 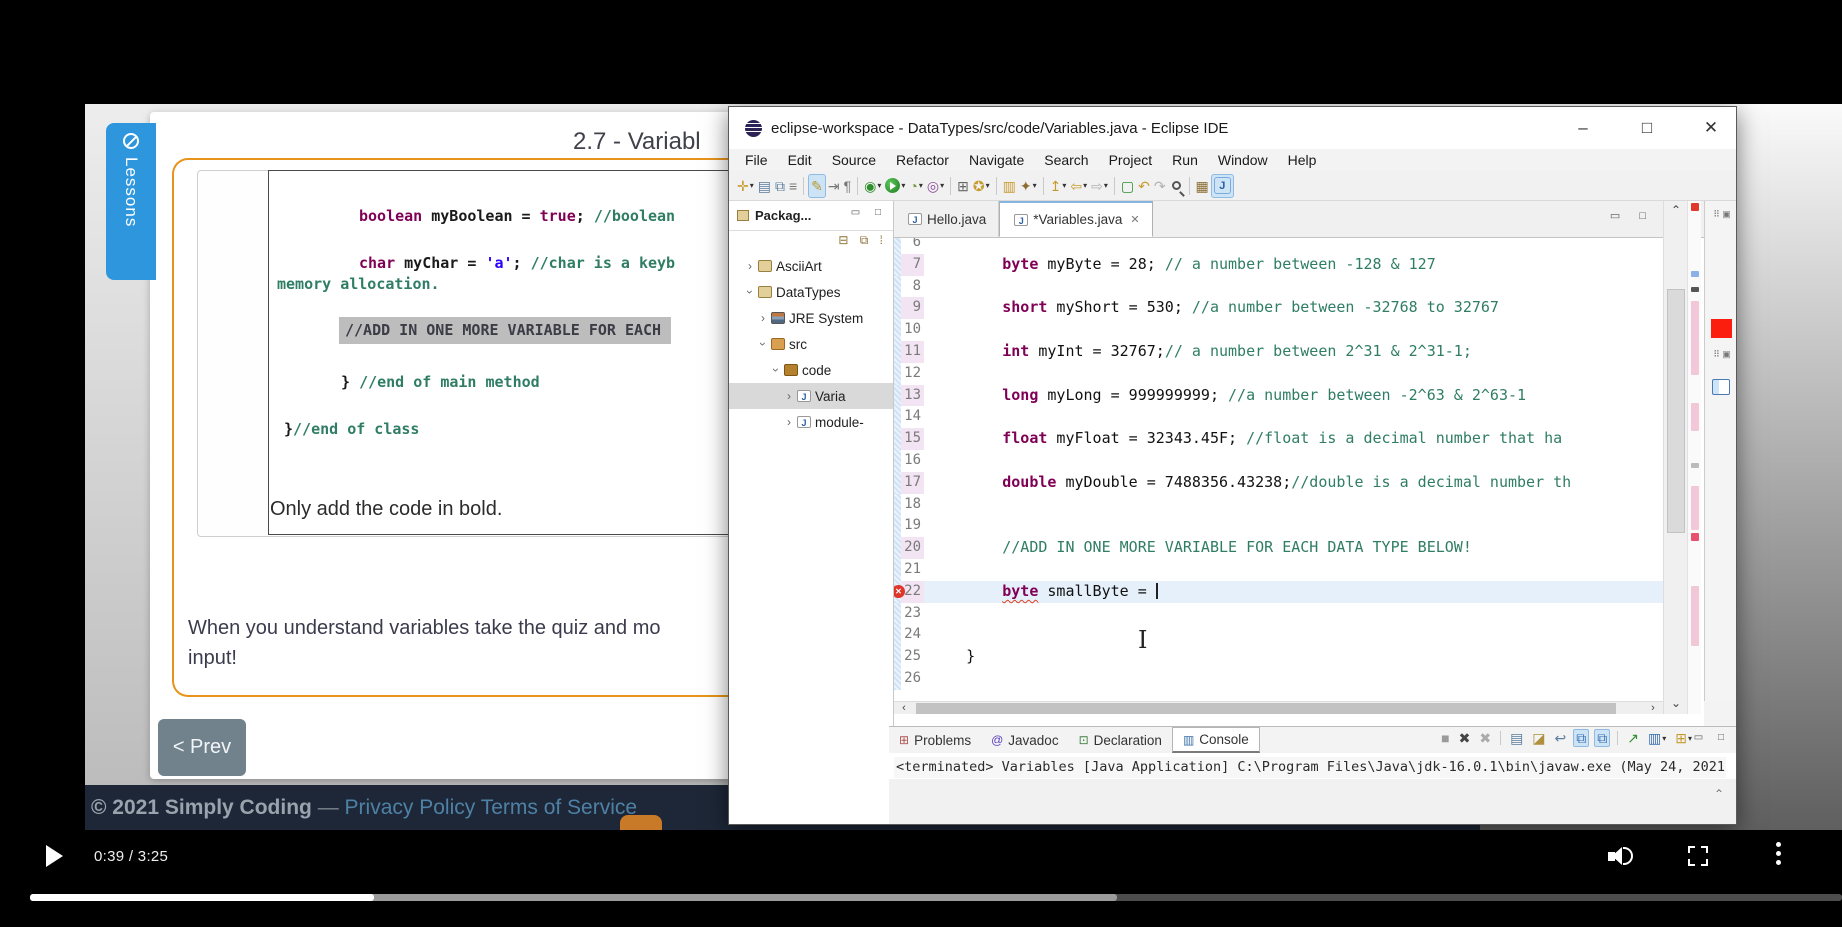 What do you see at coordinates (935, 740) in the screenshot?
I see `tab-problems: ⊞ Problems` at bounding box center [935, 740].